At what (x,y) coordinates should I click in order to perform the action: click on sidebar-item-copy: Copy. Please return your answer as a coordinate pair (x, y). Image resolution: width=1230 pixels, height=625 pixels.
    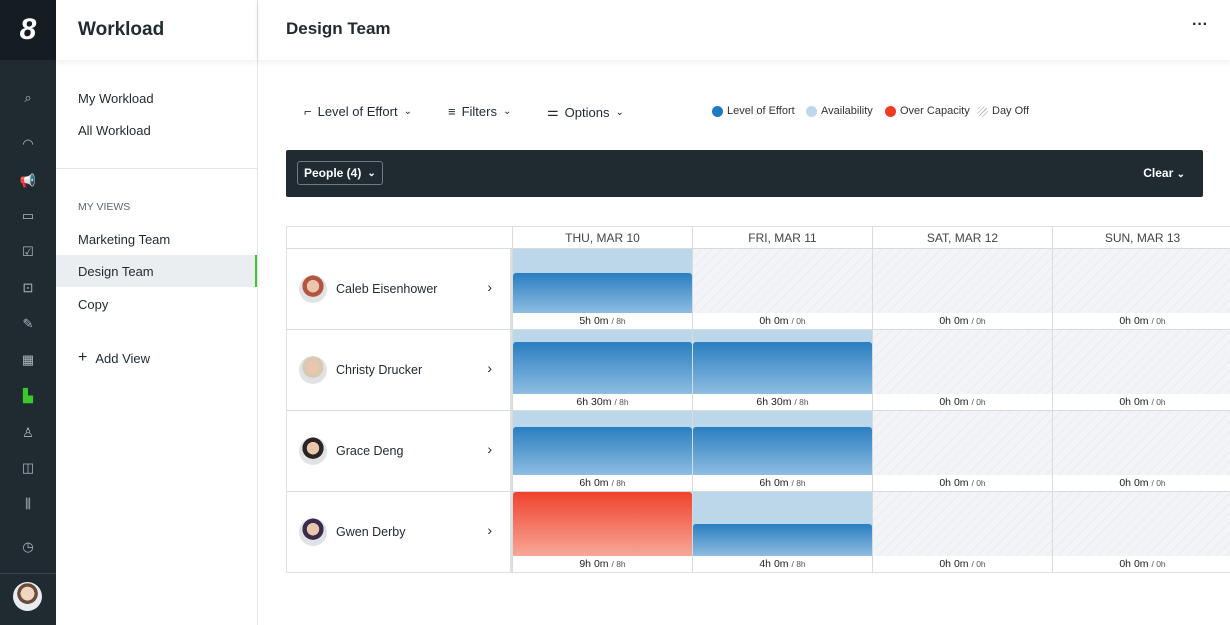
    Looking at the image, I should click on (156, 304).